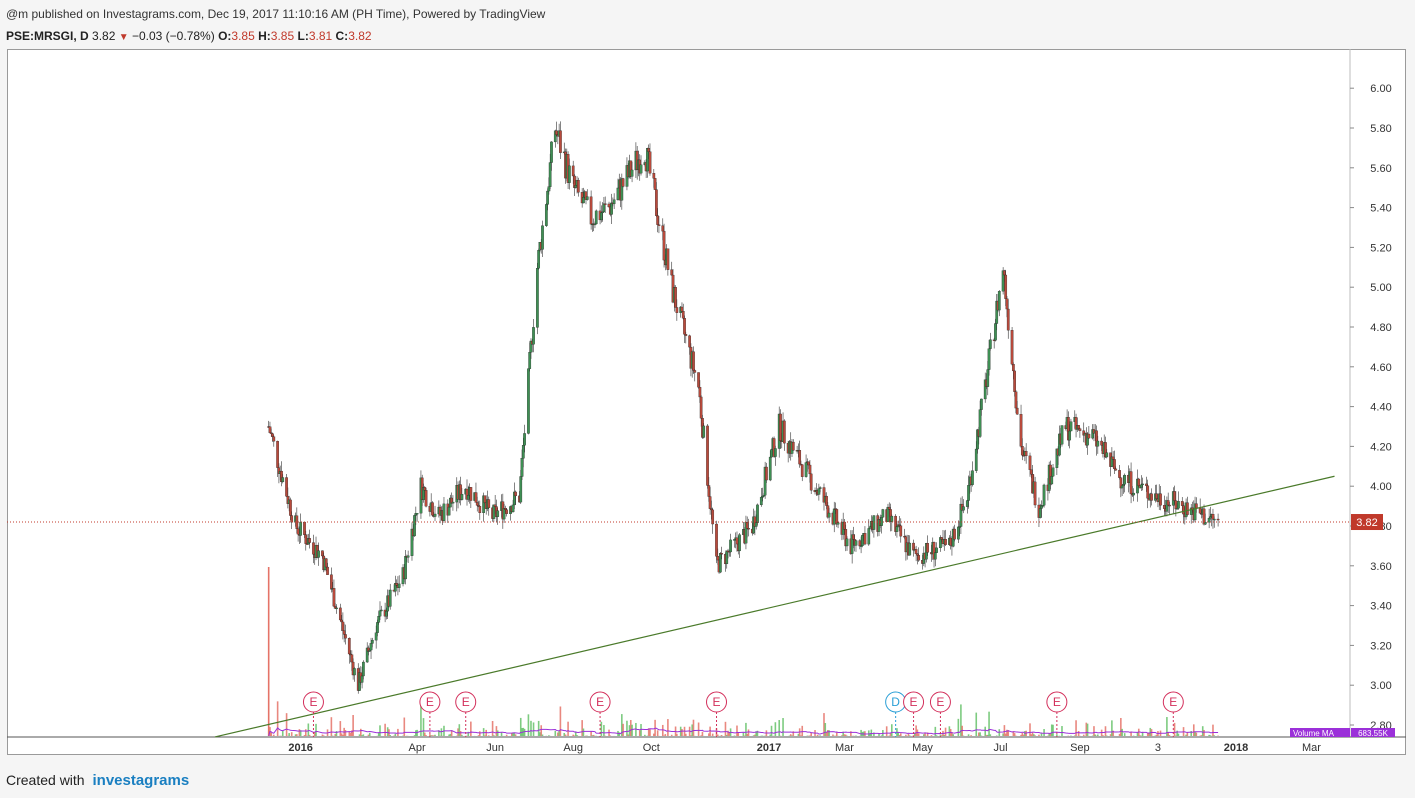 This screenshot has width=1415, height=798. What do you see at coordinates (495, 748) in the screenshot?
I see `time-tick-label: Jun` at bounding box center [495, 748].